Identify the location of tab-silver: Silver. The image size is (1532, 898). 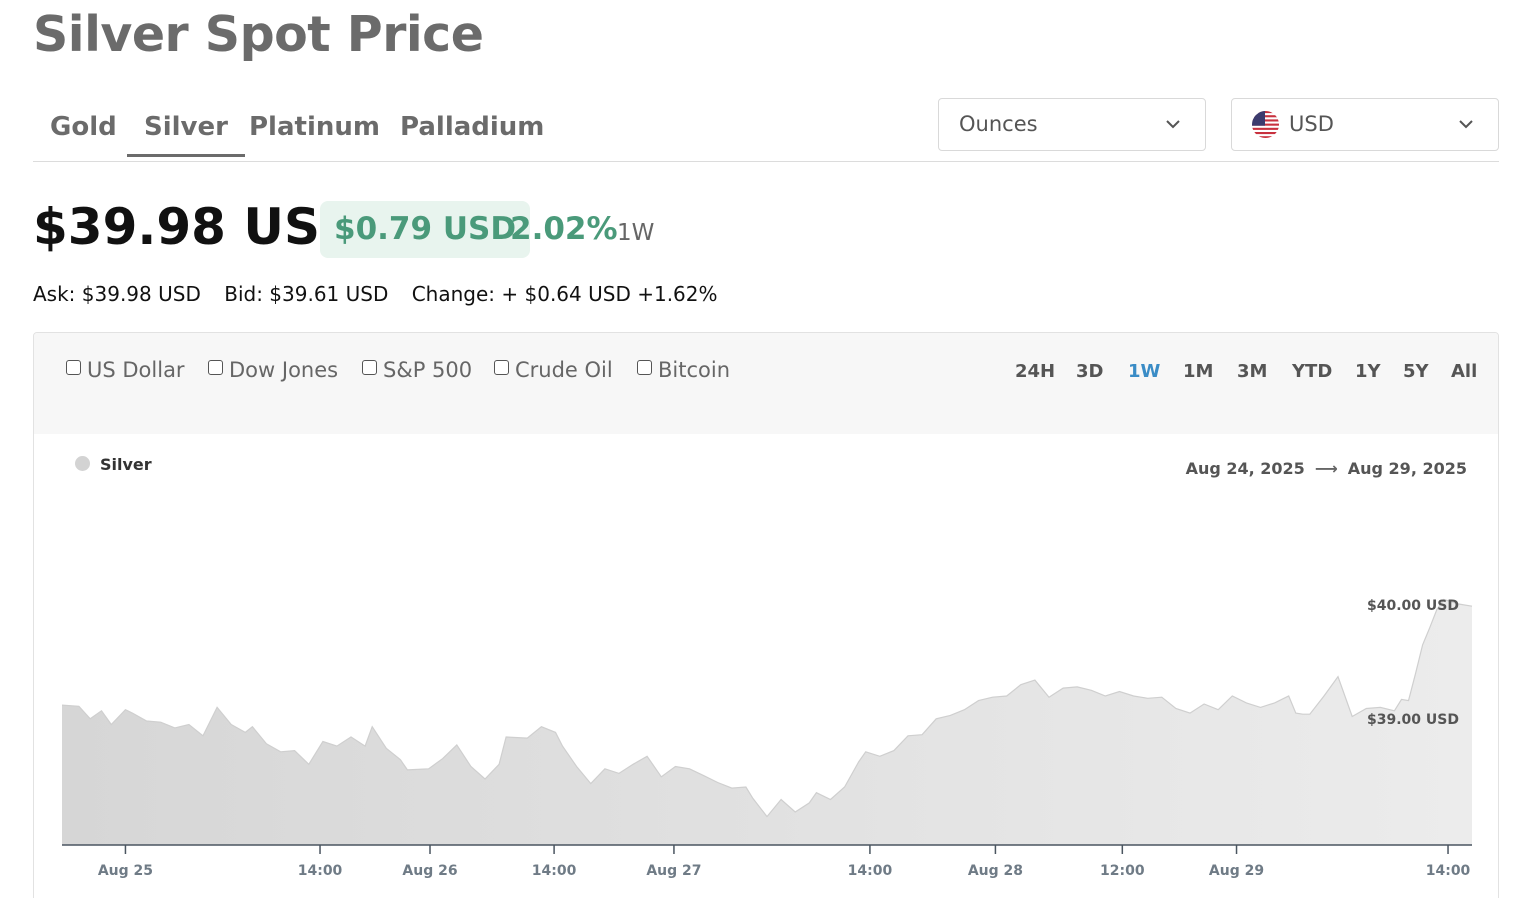
(186, 134).